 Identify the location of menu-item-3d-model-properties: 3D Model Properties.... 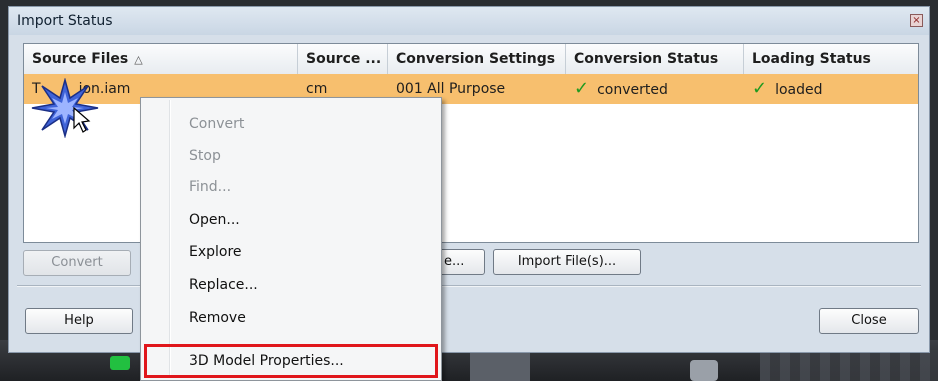
(266, 361).